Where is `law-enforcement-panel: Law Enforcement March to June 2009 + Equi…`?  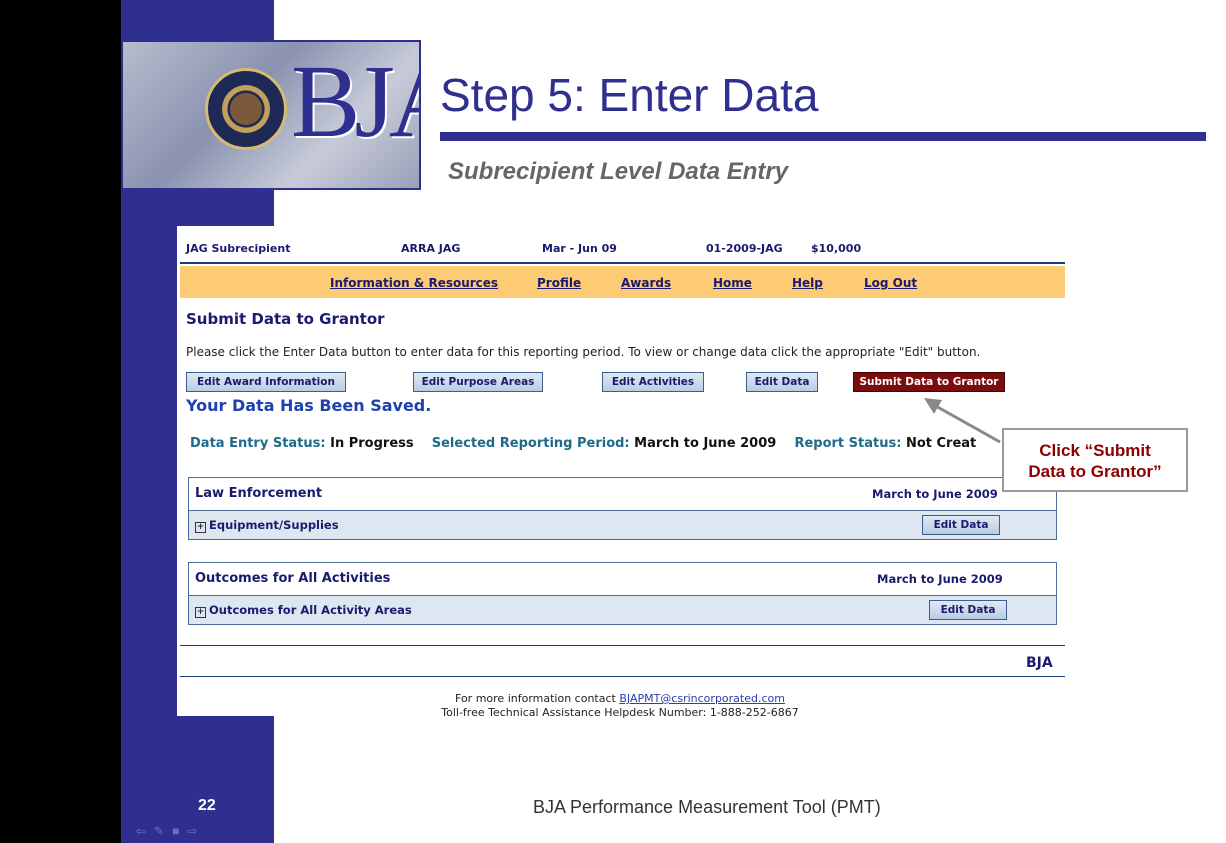
law-enforcement-panel: Law Enforcement March to June 2009 + Equi… is located at coordinates (622, 508).